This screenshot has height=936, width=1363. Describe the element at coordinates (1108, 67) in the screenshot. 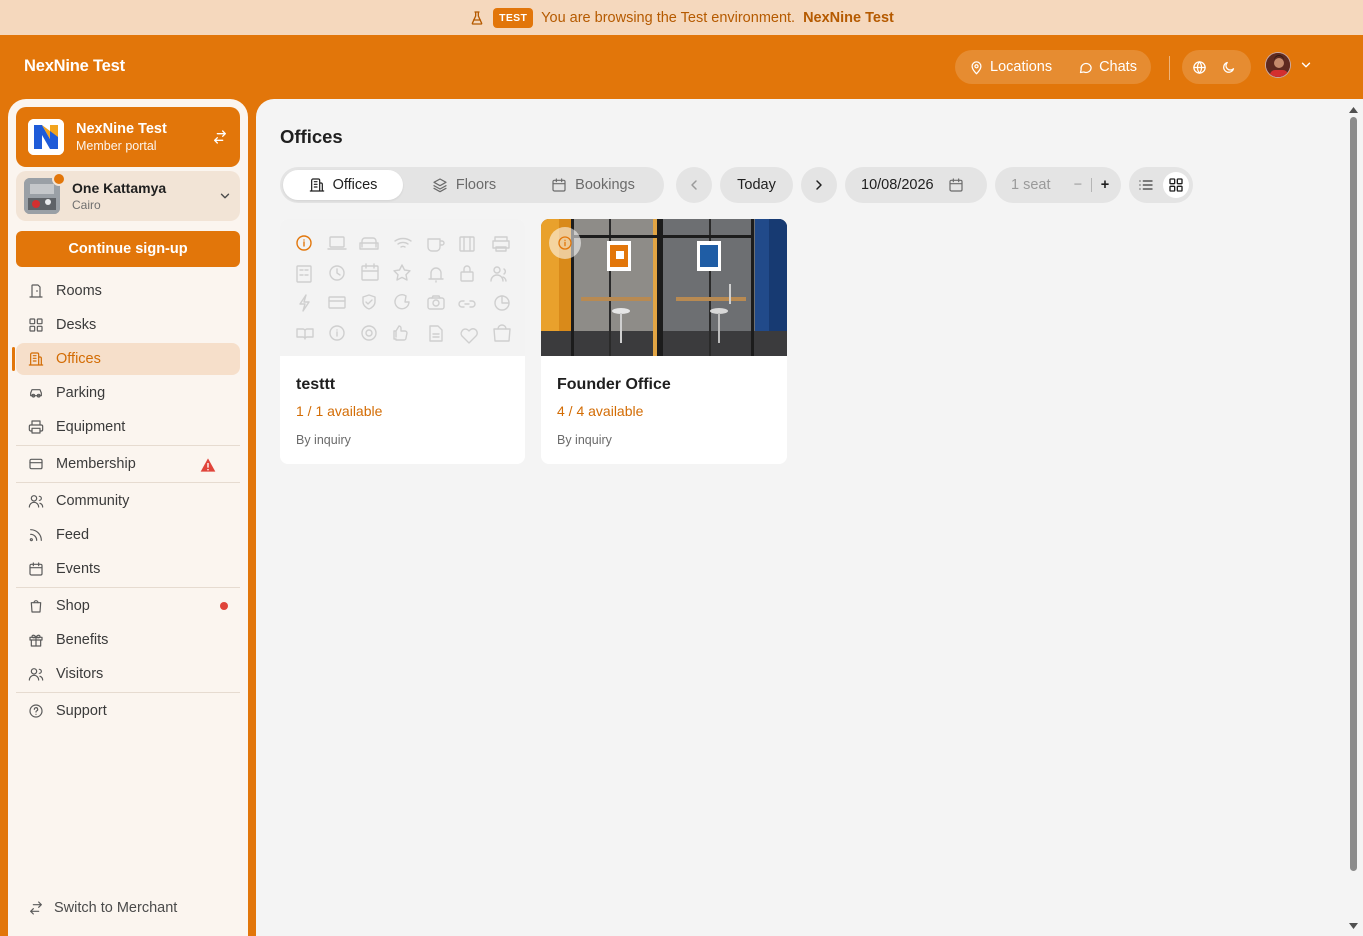

I see `chats-button: Chats` at that location.